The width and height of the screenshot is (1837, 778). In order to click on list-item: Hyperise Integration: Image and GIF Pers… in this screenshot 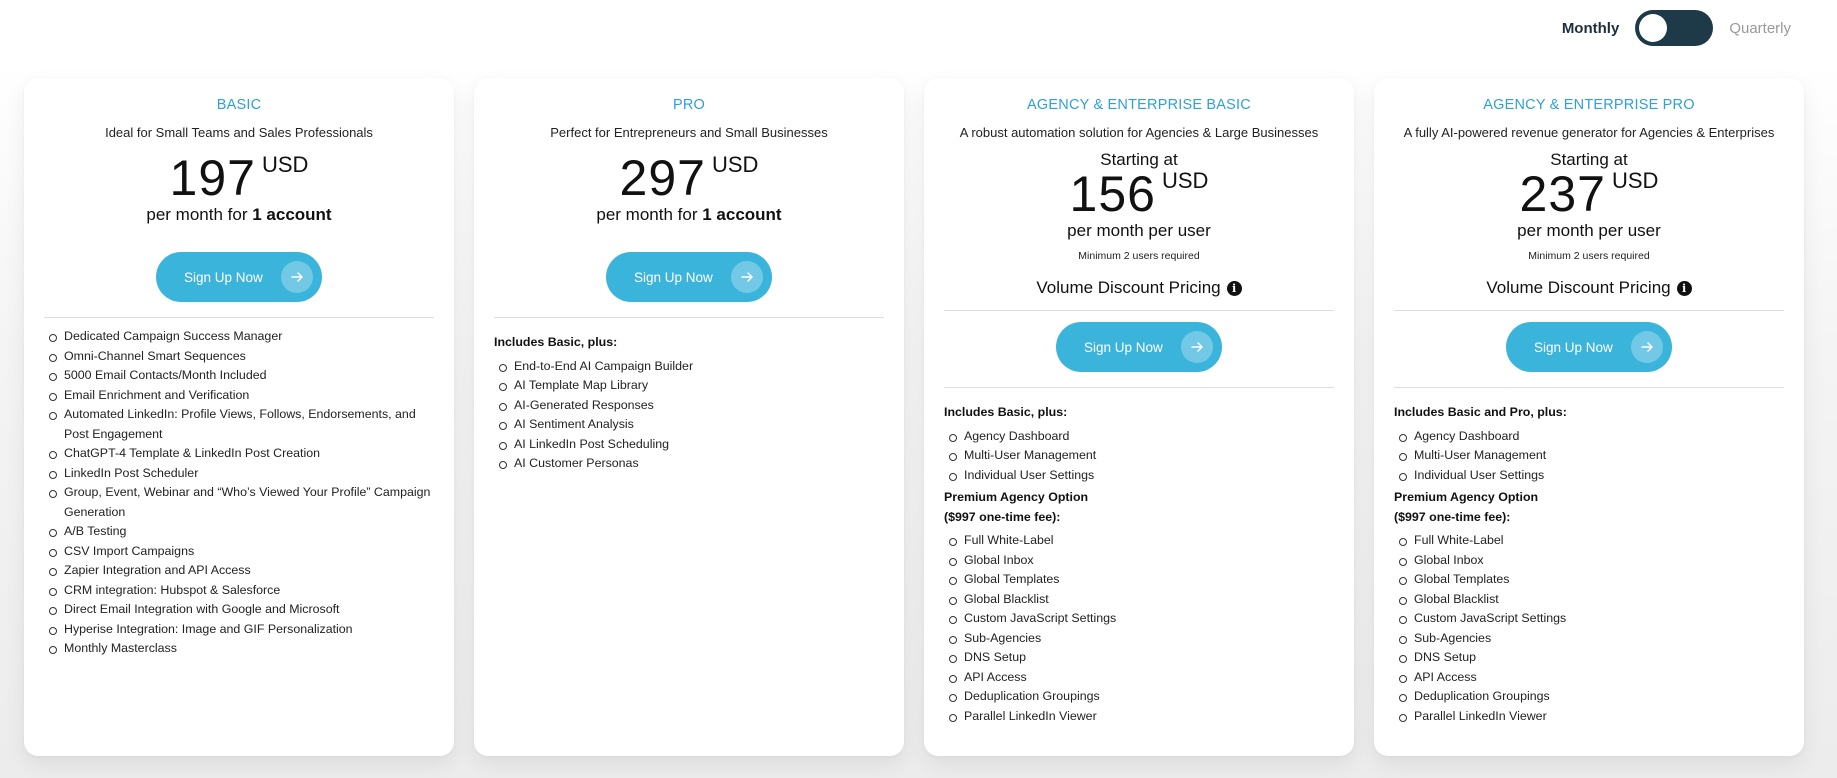, I will do `click(241, 630)`.